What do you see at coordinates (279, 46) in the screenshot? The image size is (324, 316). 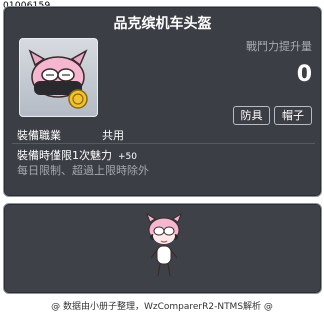 I see `combat-power-label: 戰鬥力提升量` at bounding box center [279, 46].